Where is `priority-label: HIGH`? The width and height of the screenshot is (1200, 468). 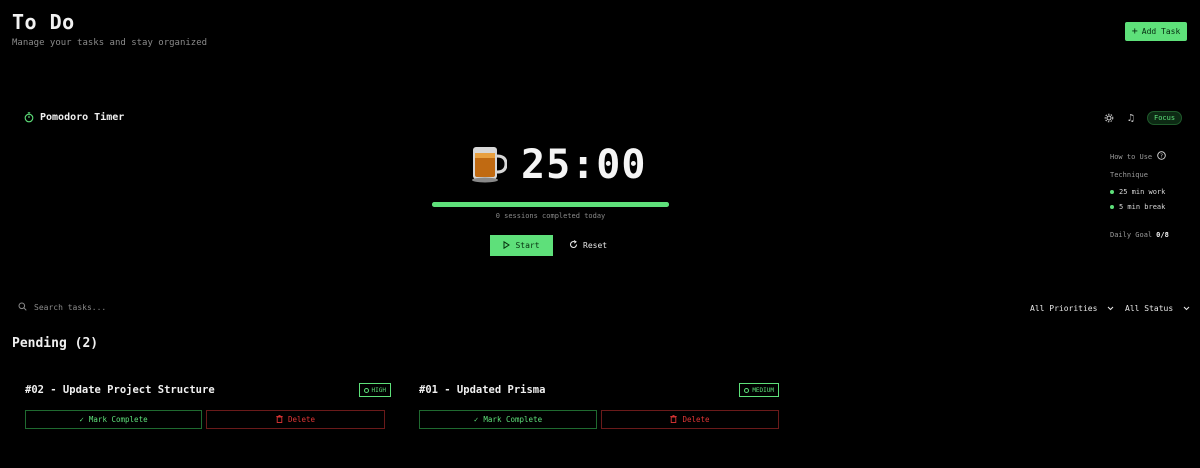 priority-label: HIGH is located at coordinates (378, 390).